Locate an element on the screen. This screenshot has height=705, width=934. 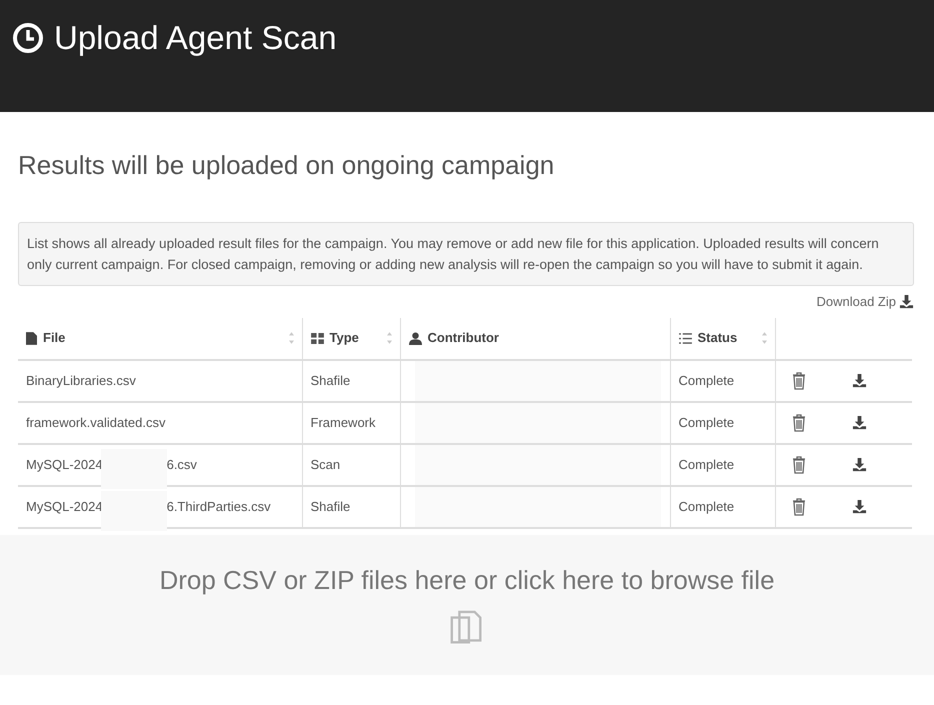
column-header: Status is located at coordinates (718, 338).